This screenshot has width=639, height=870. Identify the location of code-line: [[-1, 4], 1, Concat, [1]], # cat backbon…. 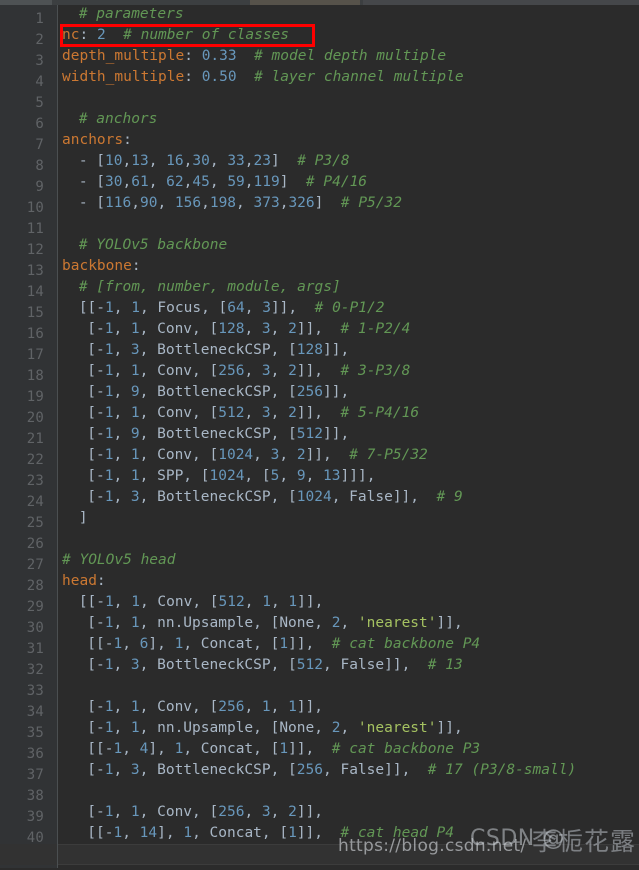
(283, 749).